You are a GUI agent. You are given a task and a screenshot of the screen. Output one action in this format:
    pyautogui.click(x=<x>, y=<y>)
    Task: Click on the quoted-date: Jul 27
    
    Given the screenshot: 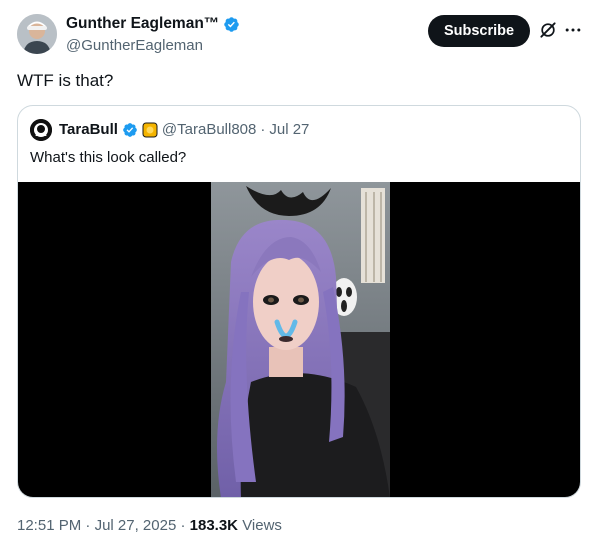 What is the action you would take?
    pyautogui.click(x=289, y=130)
    